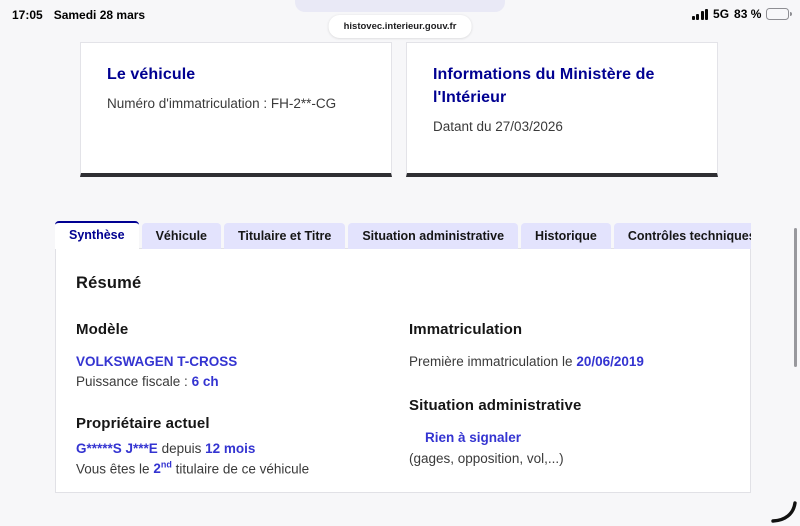  I want to click on tab-vehicule: Véhicule, so click(181, 236).